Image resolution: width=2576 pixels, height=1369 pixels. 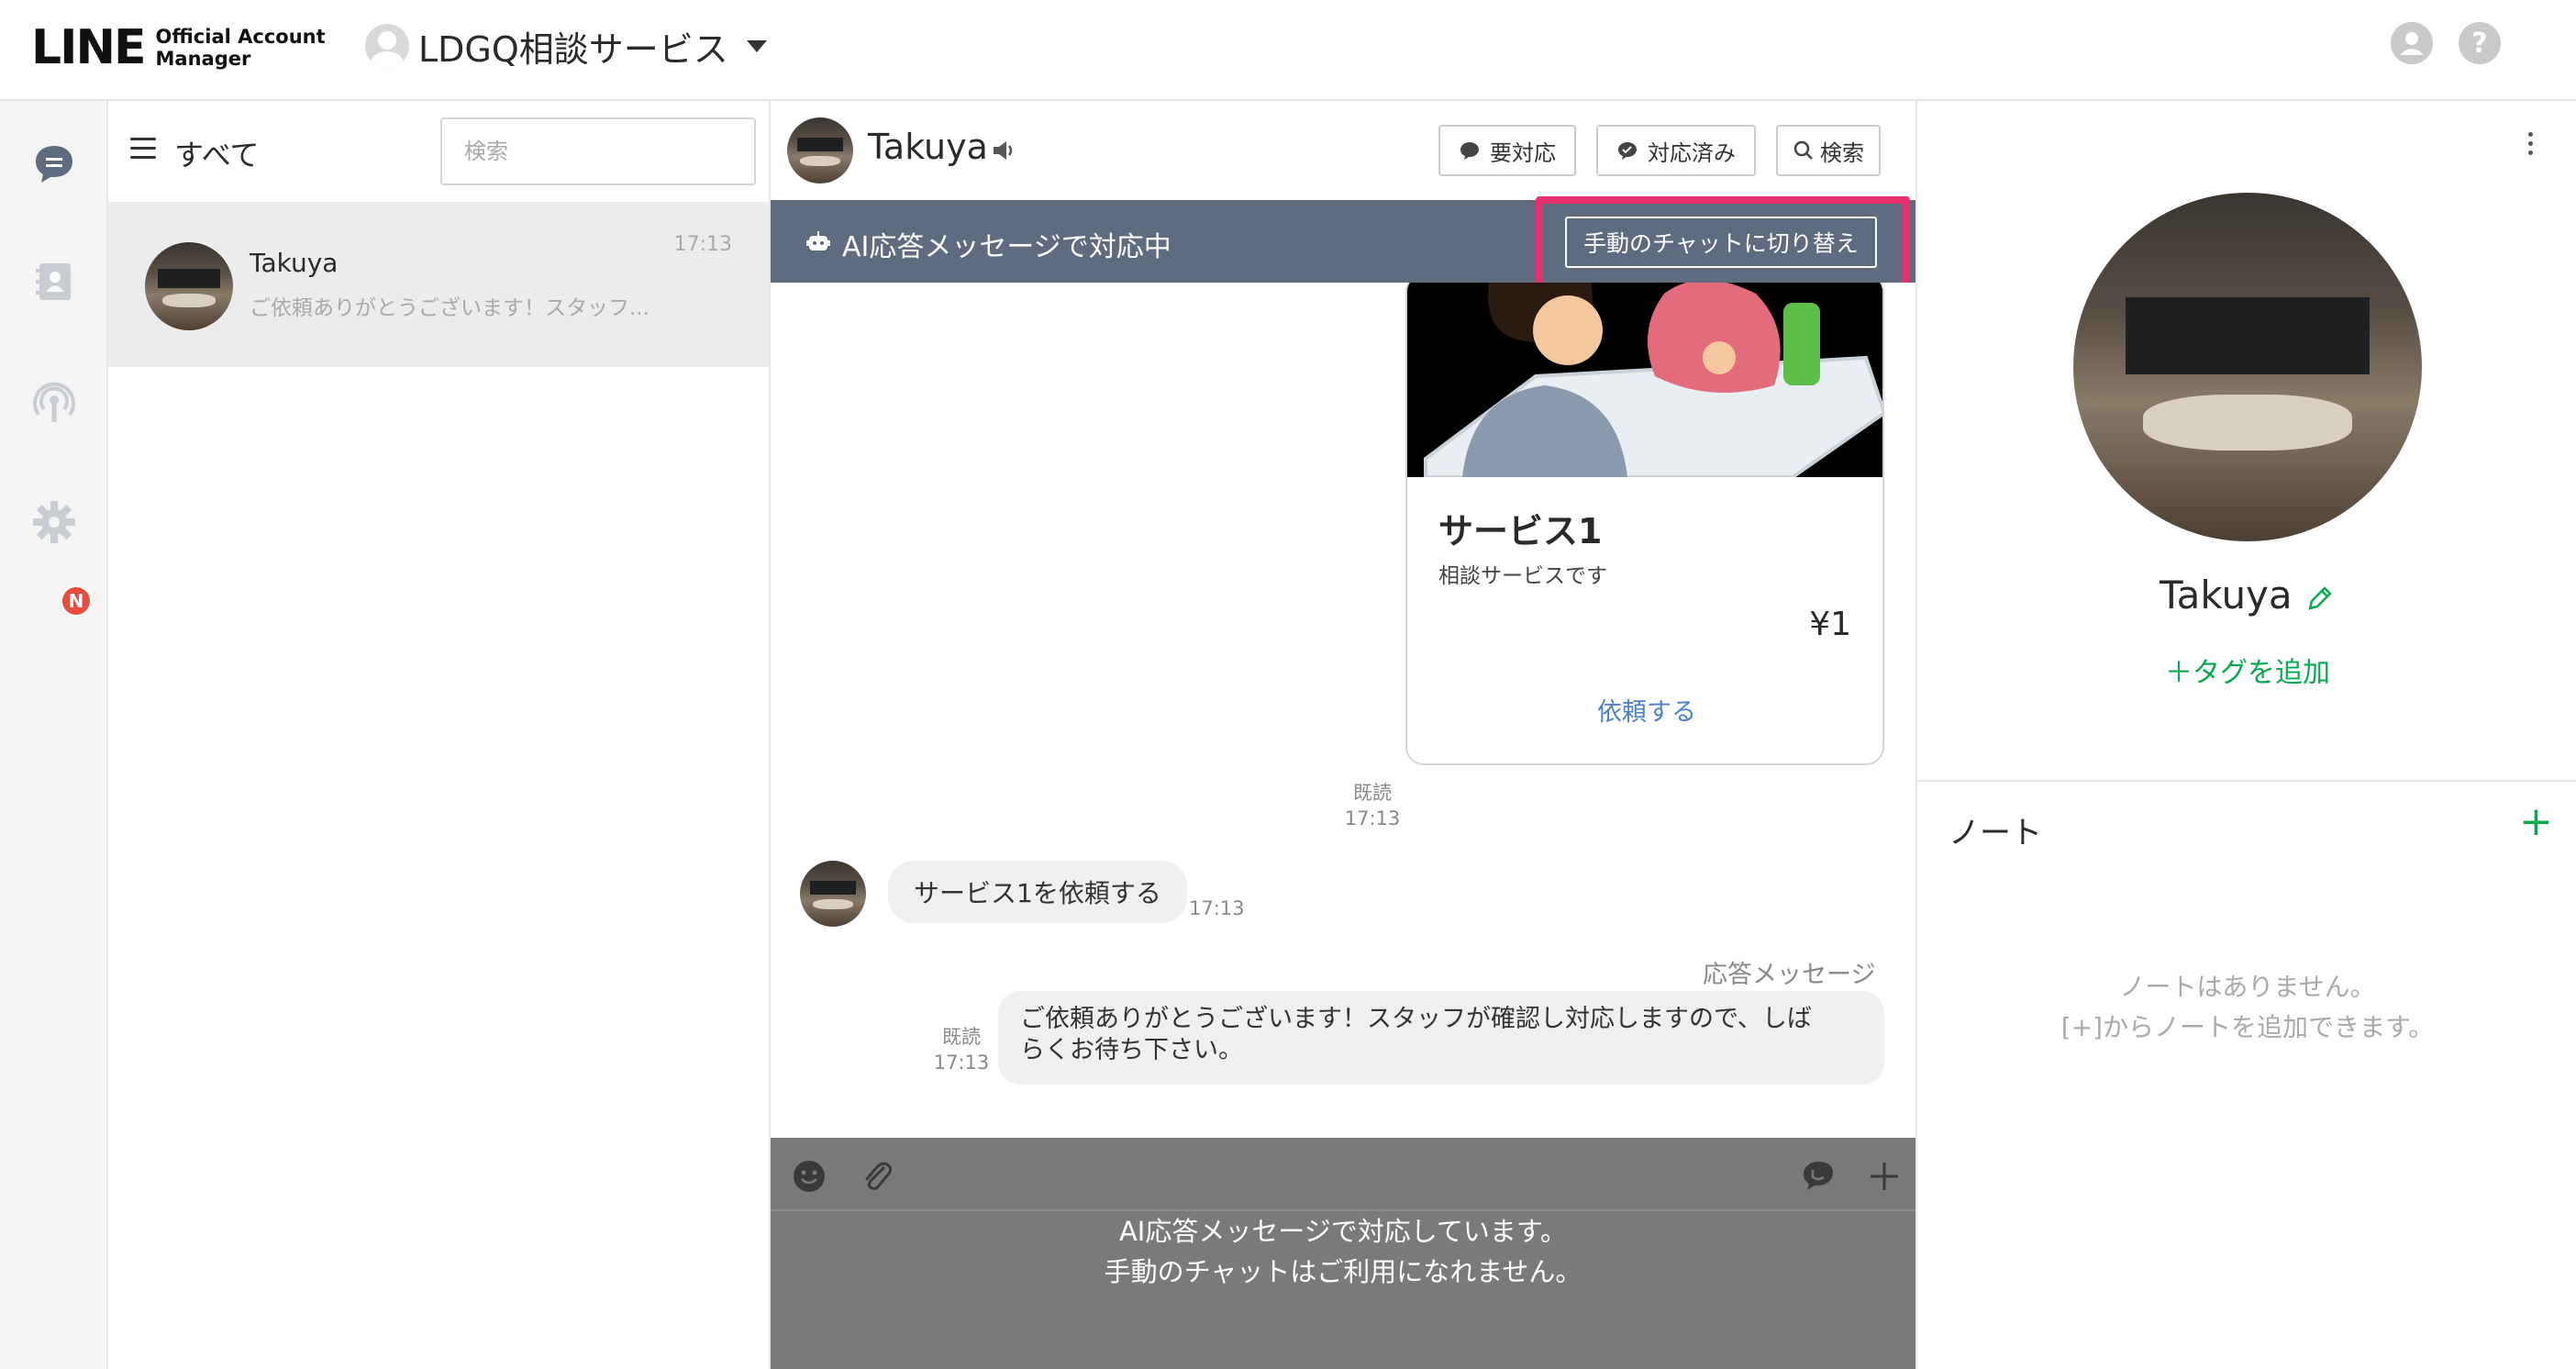 I want to click on done-label: 対応済み, so click(x=1692, y=152).